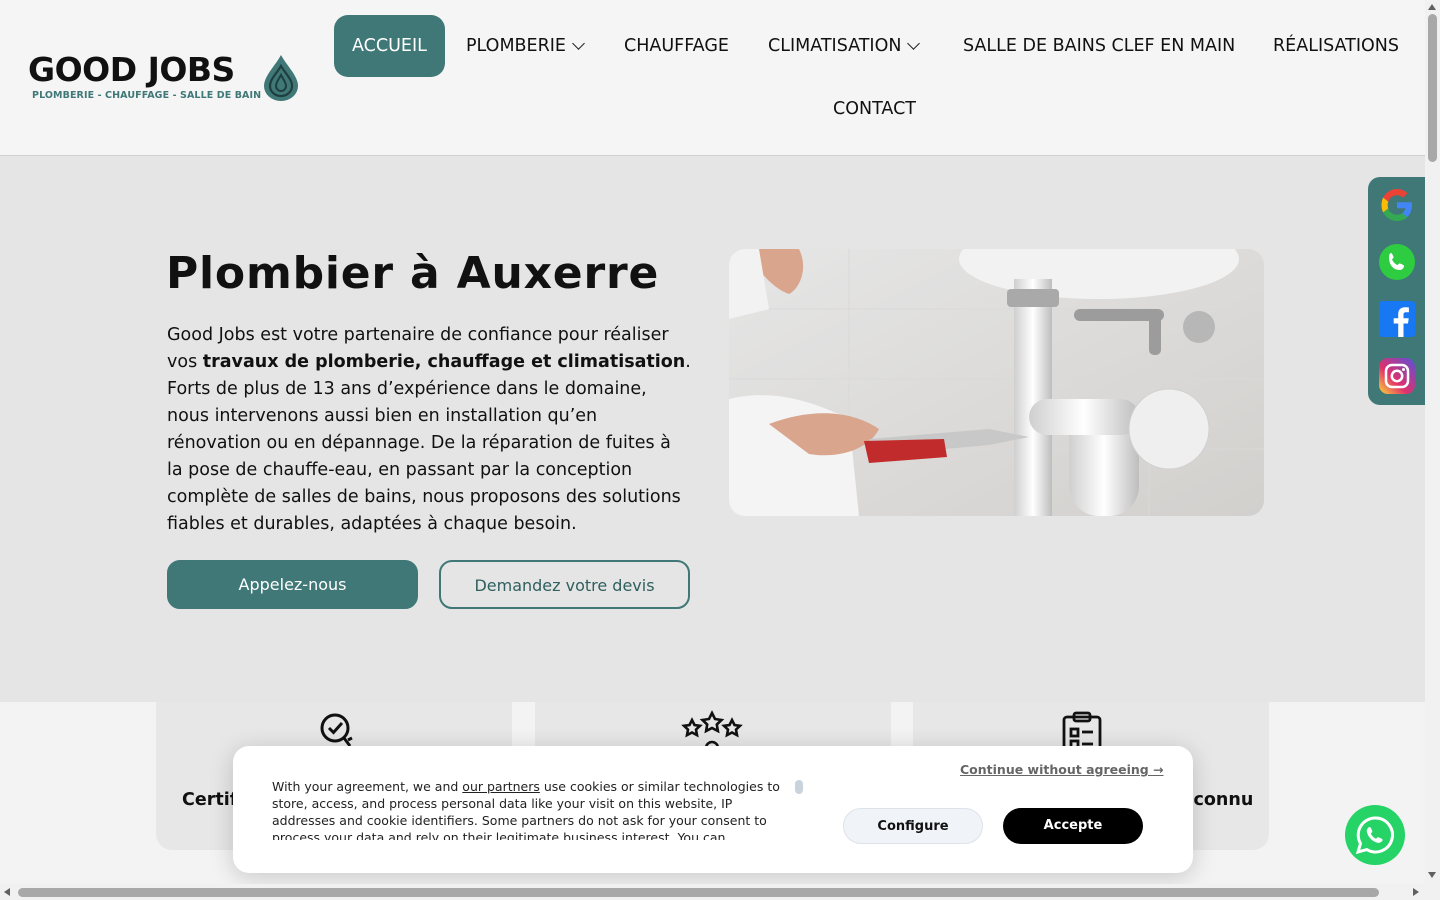 The width and height of the screenshot is (1440, 900). I want to click on nav-realisations: RÉALISATIONS, so click(1336, 46).